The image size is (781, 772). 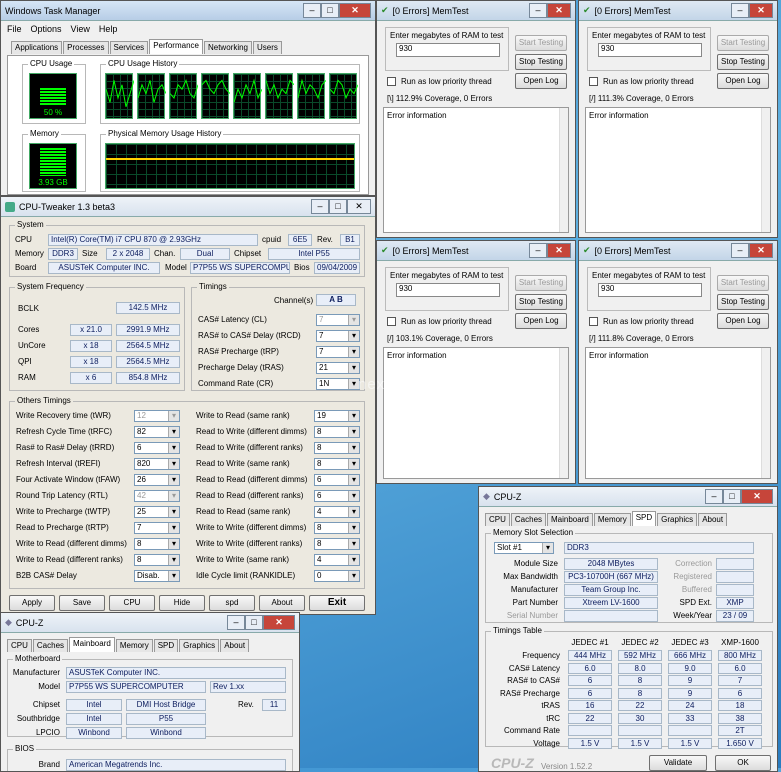 What do you see at coordinates (150, 623) in the screenshot?
I see `cpuz-mainboard-titlebar: ◆ CPU-Z – □ ✕` at bounding box center [150, 623].